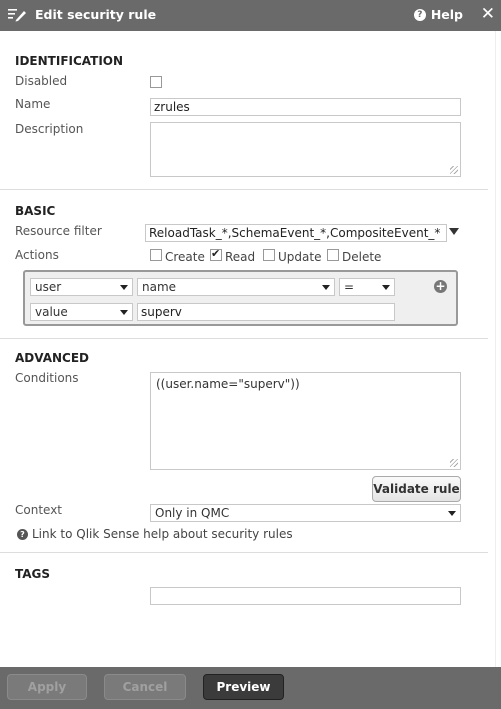  Describe the element at coordinates (96, 14) in the screenshot. I see `dialog-title: Edit security rule` at that location.